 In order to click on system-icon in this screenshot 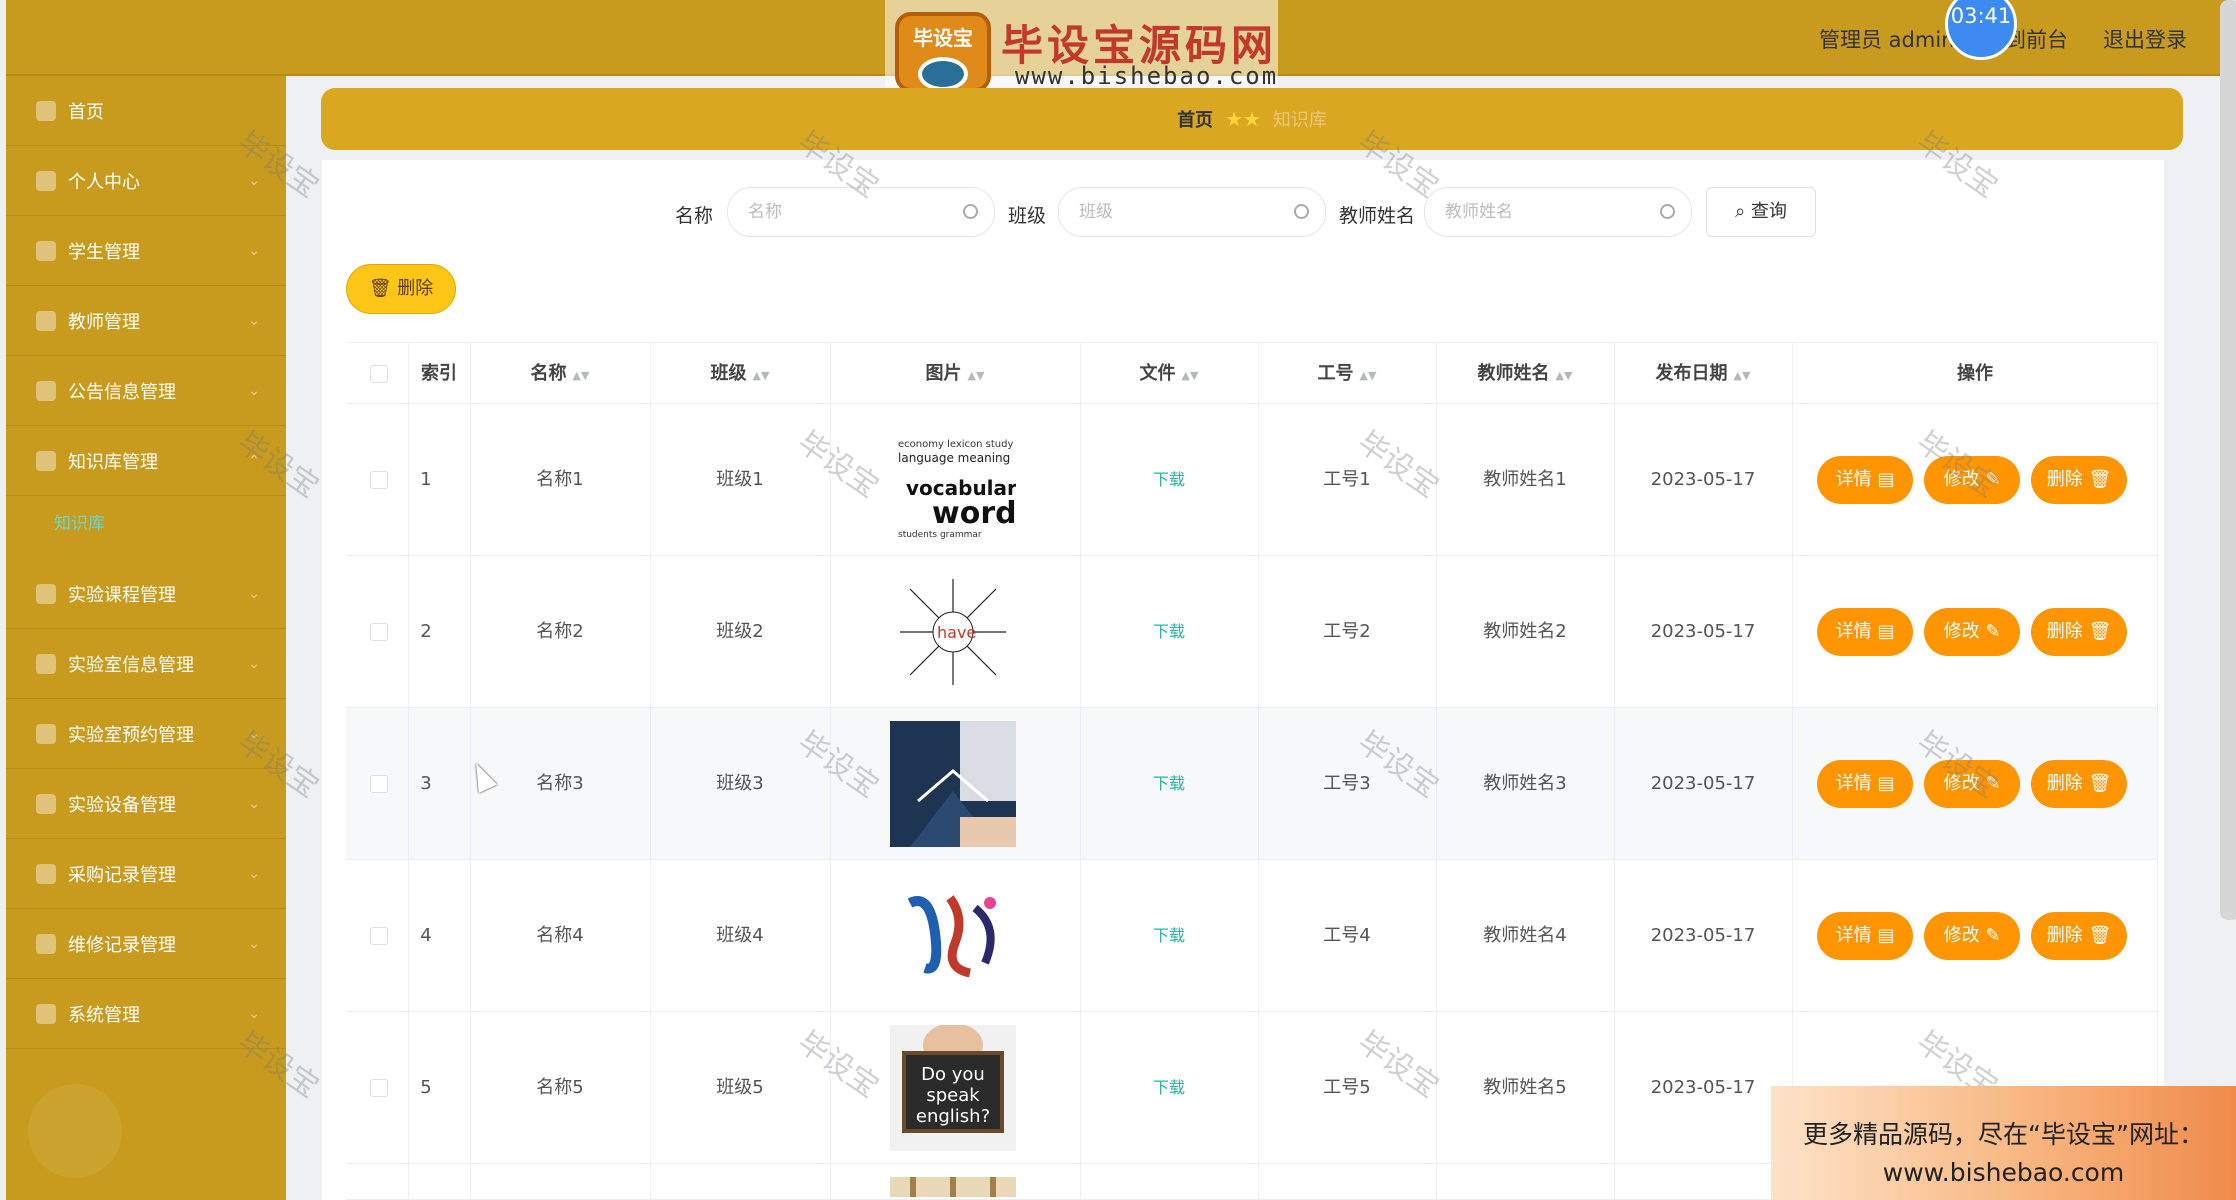, I will do `click(46, 1013)`.